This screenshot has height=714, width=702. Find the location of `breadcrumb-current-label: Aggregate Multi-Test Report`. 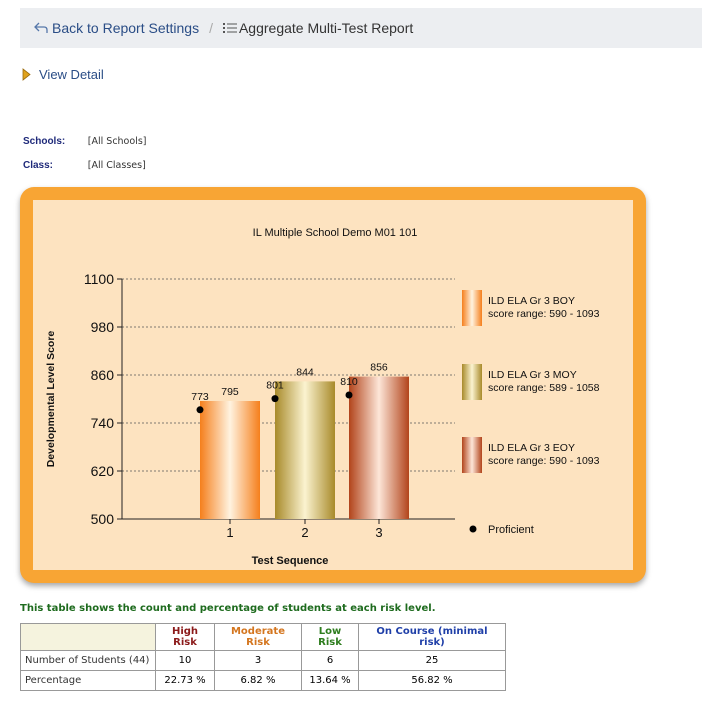

breadcrumb-current-label: Aggregate Multi-Test Report is located at coordinates (326, 28).